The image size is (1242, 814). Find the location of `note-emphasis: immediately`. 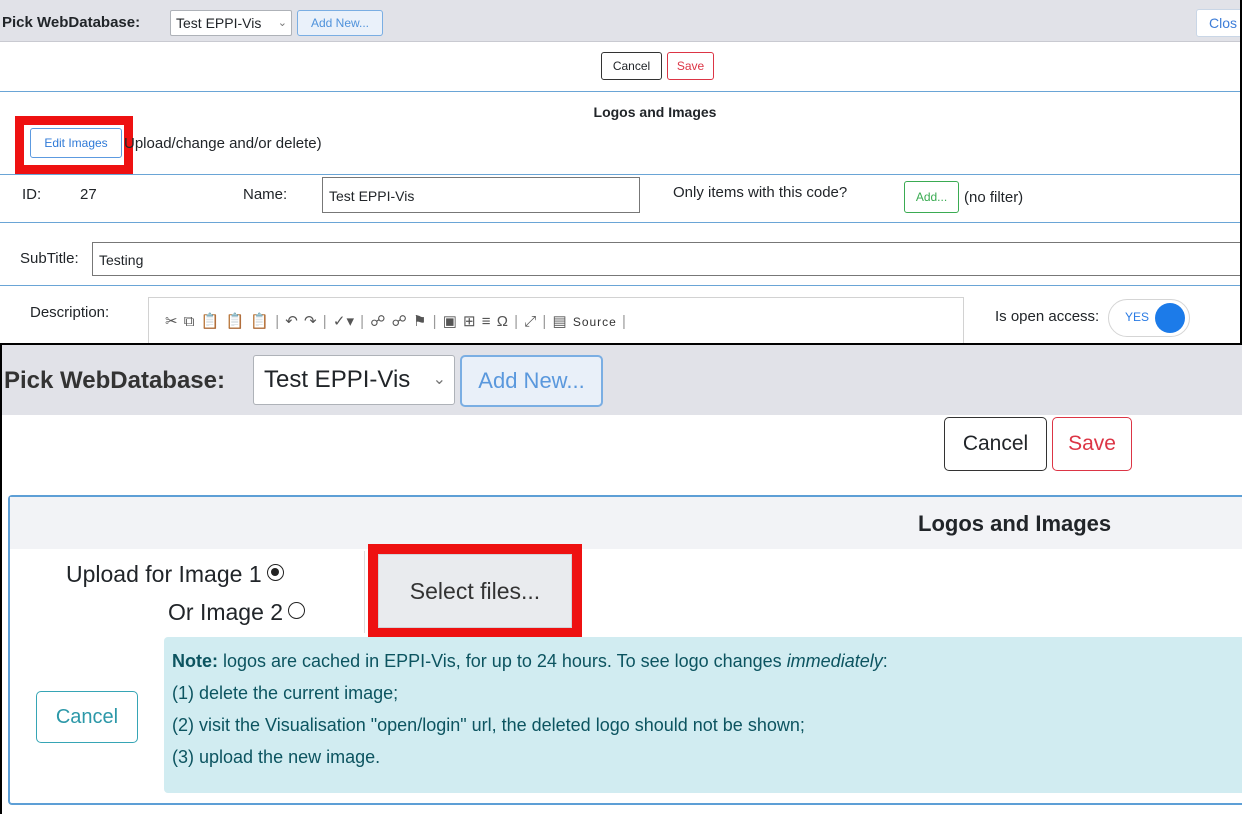

note-emphasis: immediately is located at coordinates (834, 661).